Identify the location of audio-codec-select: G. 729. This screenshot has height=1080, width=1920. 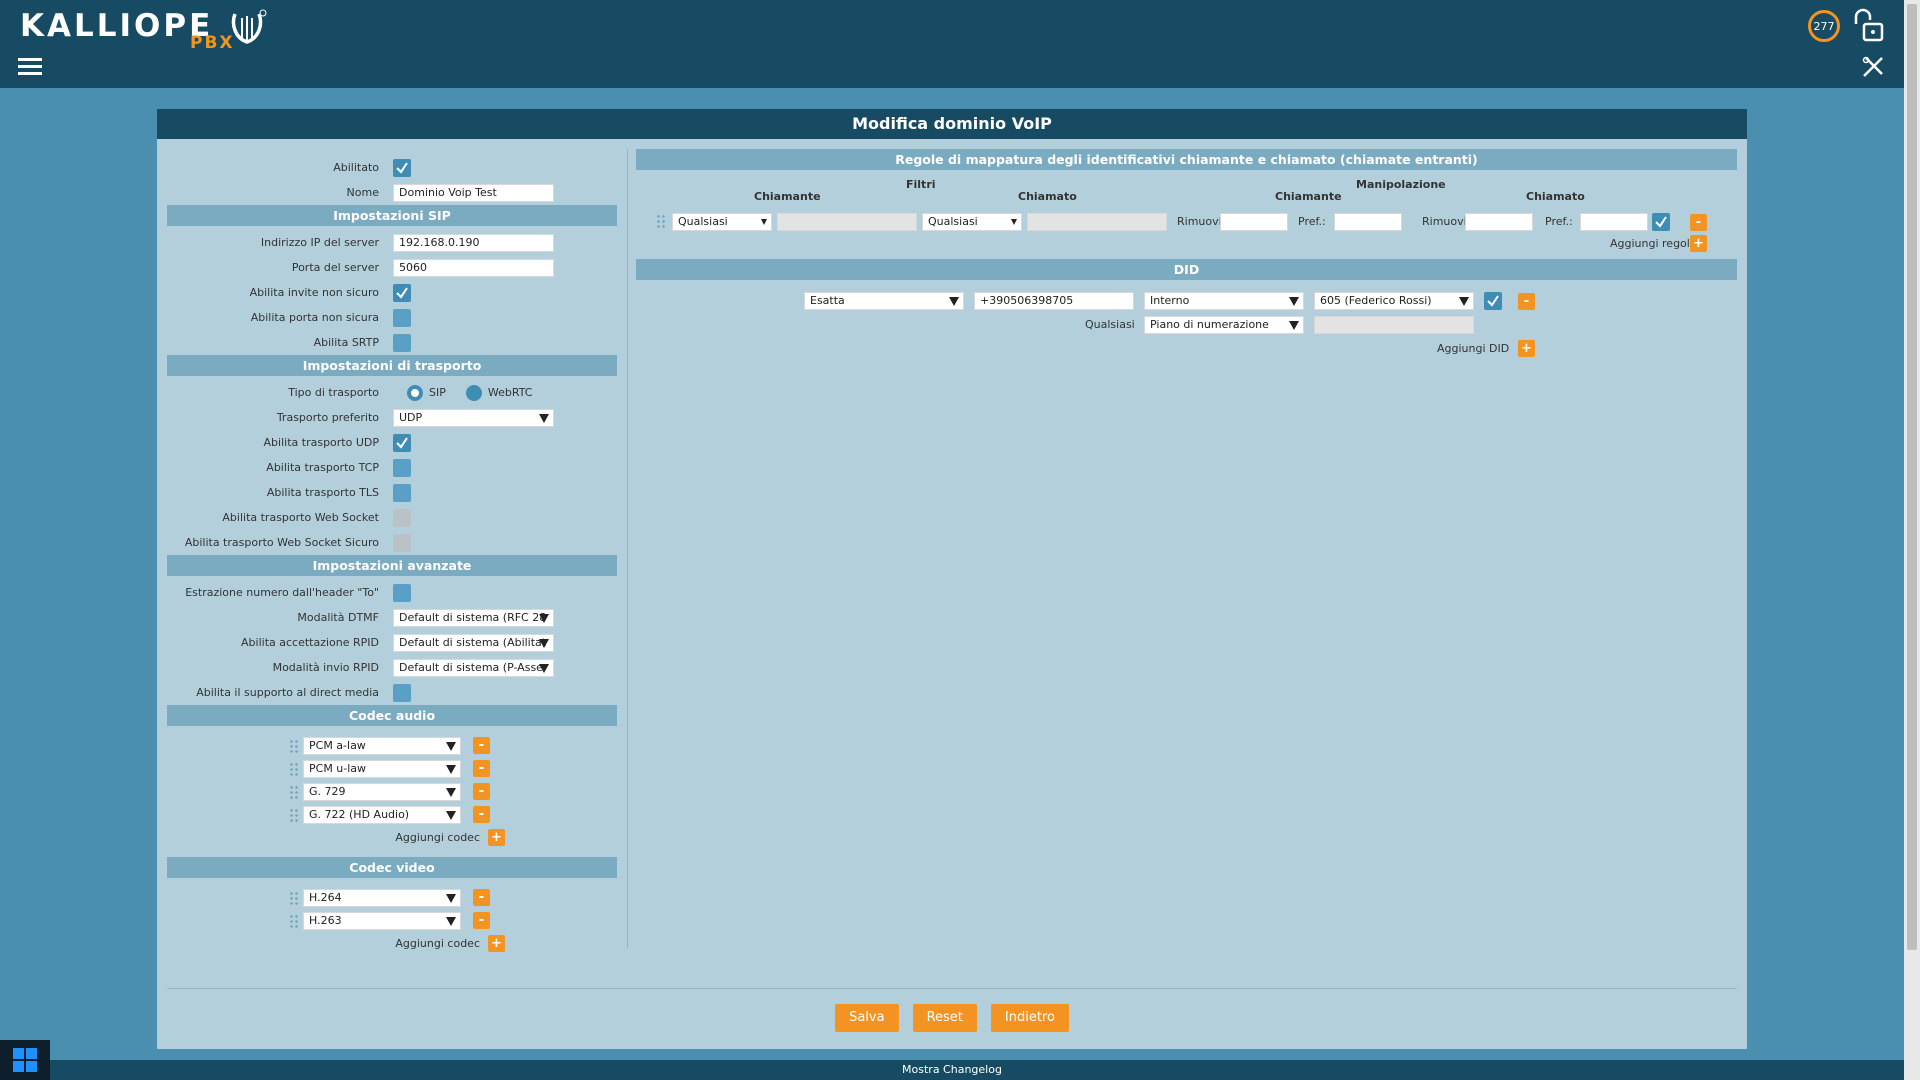
(382, 791).